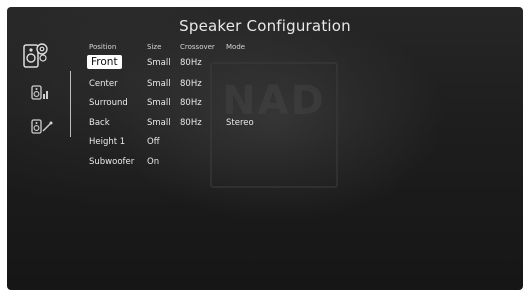 Image resolution: width=530 pixels, height=297 pixels. Describe the element at coordinates (35, 55) in the screenshot. I see `speakers-gear-icon` at that location.